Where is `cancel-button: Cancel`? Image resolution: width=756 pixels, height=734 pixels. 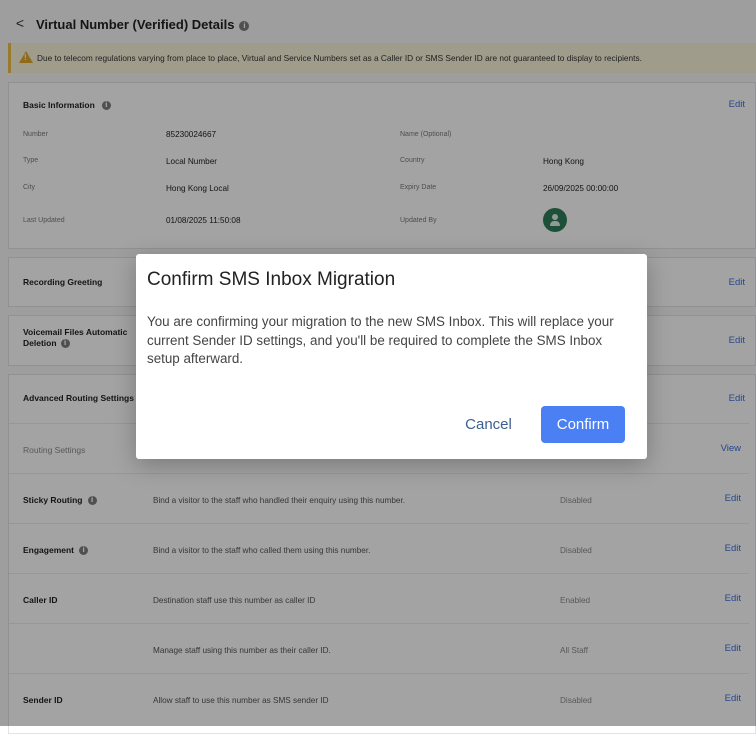 cancel-button: Cancel is located at coordinates (488, 424).